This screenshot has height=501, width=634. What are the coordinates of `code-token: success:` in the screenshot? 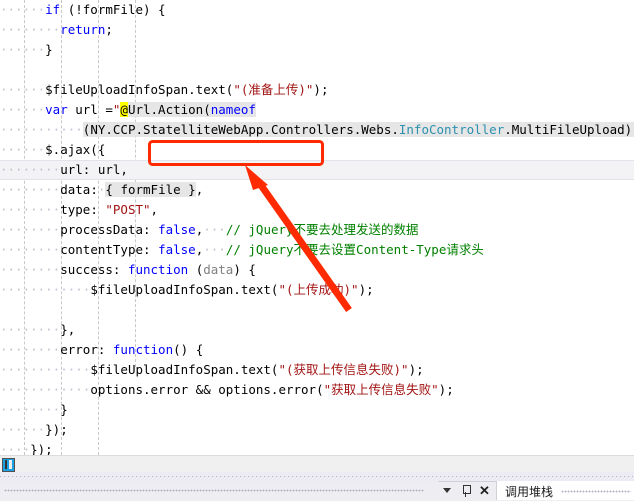 It's located at (94, 269).